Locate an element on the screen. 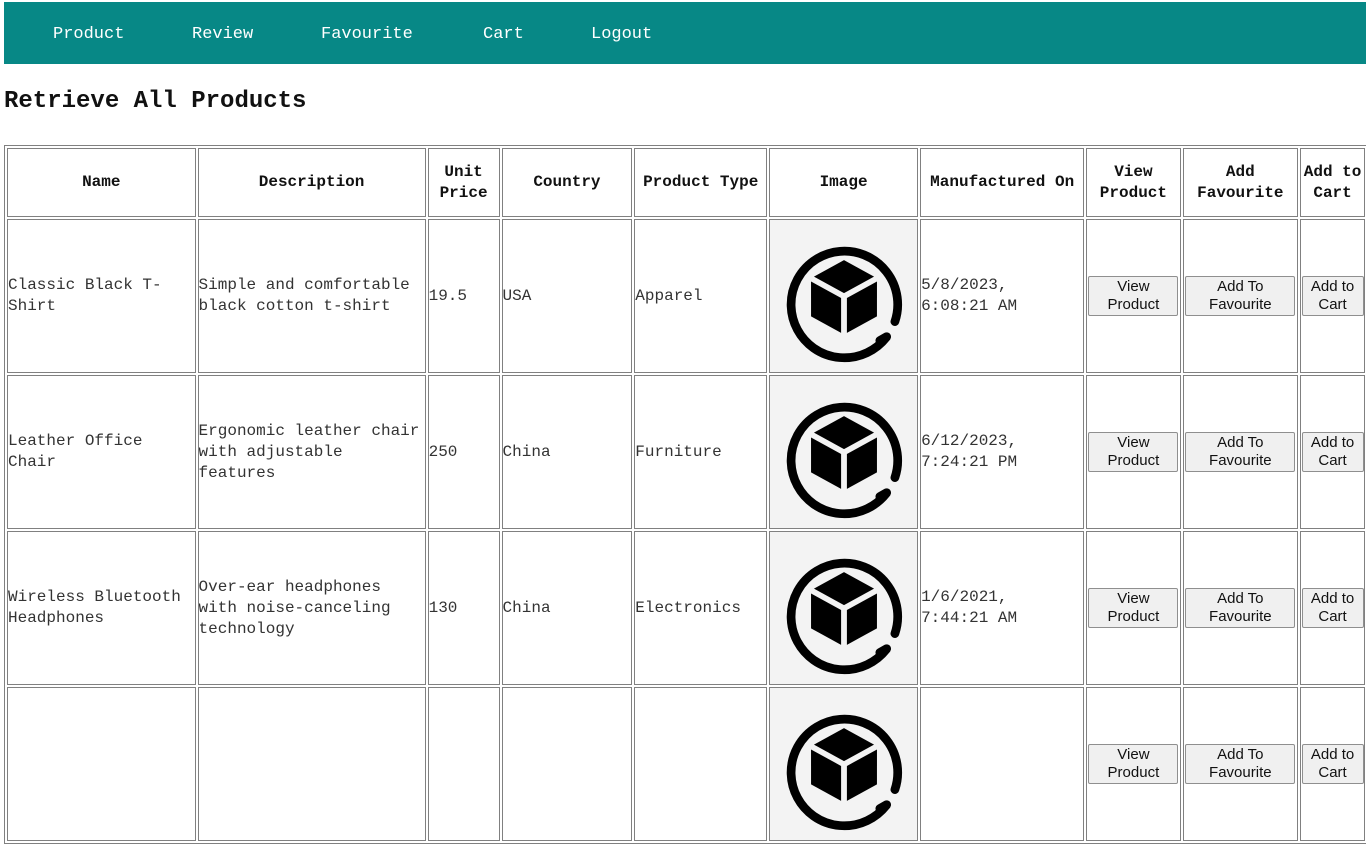  cell-product-type: Apparel is located at coordinates (701, 296).